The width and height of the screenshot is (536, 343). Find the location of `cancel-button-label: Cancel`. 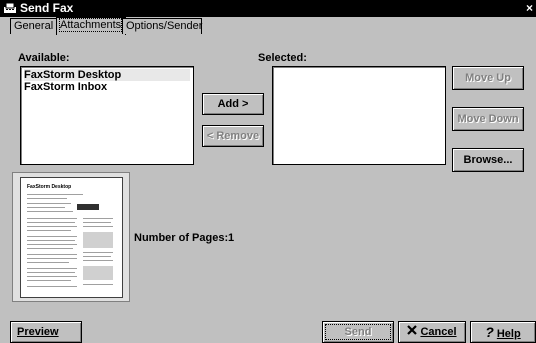

cancel-button-label: Cancel is located at coordinates (438, 332).